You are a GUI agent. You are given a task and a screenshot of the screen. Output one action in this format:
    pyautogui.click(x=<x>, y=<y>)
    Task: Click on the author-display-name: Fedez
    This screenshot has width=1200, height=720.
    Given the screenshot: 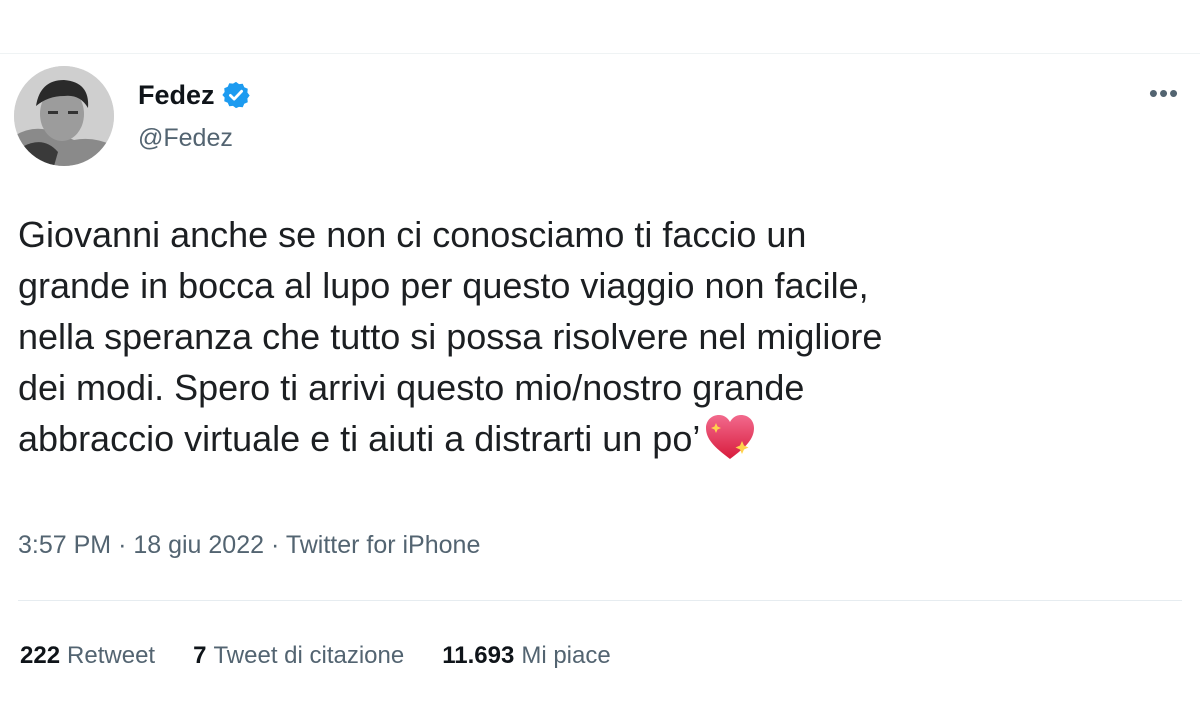 What is the action you would take?
    pyautogui.click(x=176, y=95)
    